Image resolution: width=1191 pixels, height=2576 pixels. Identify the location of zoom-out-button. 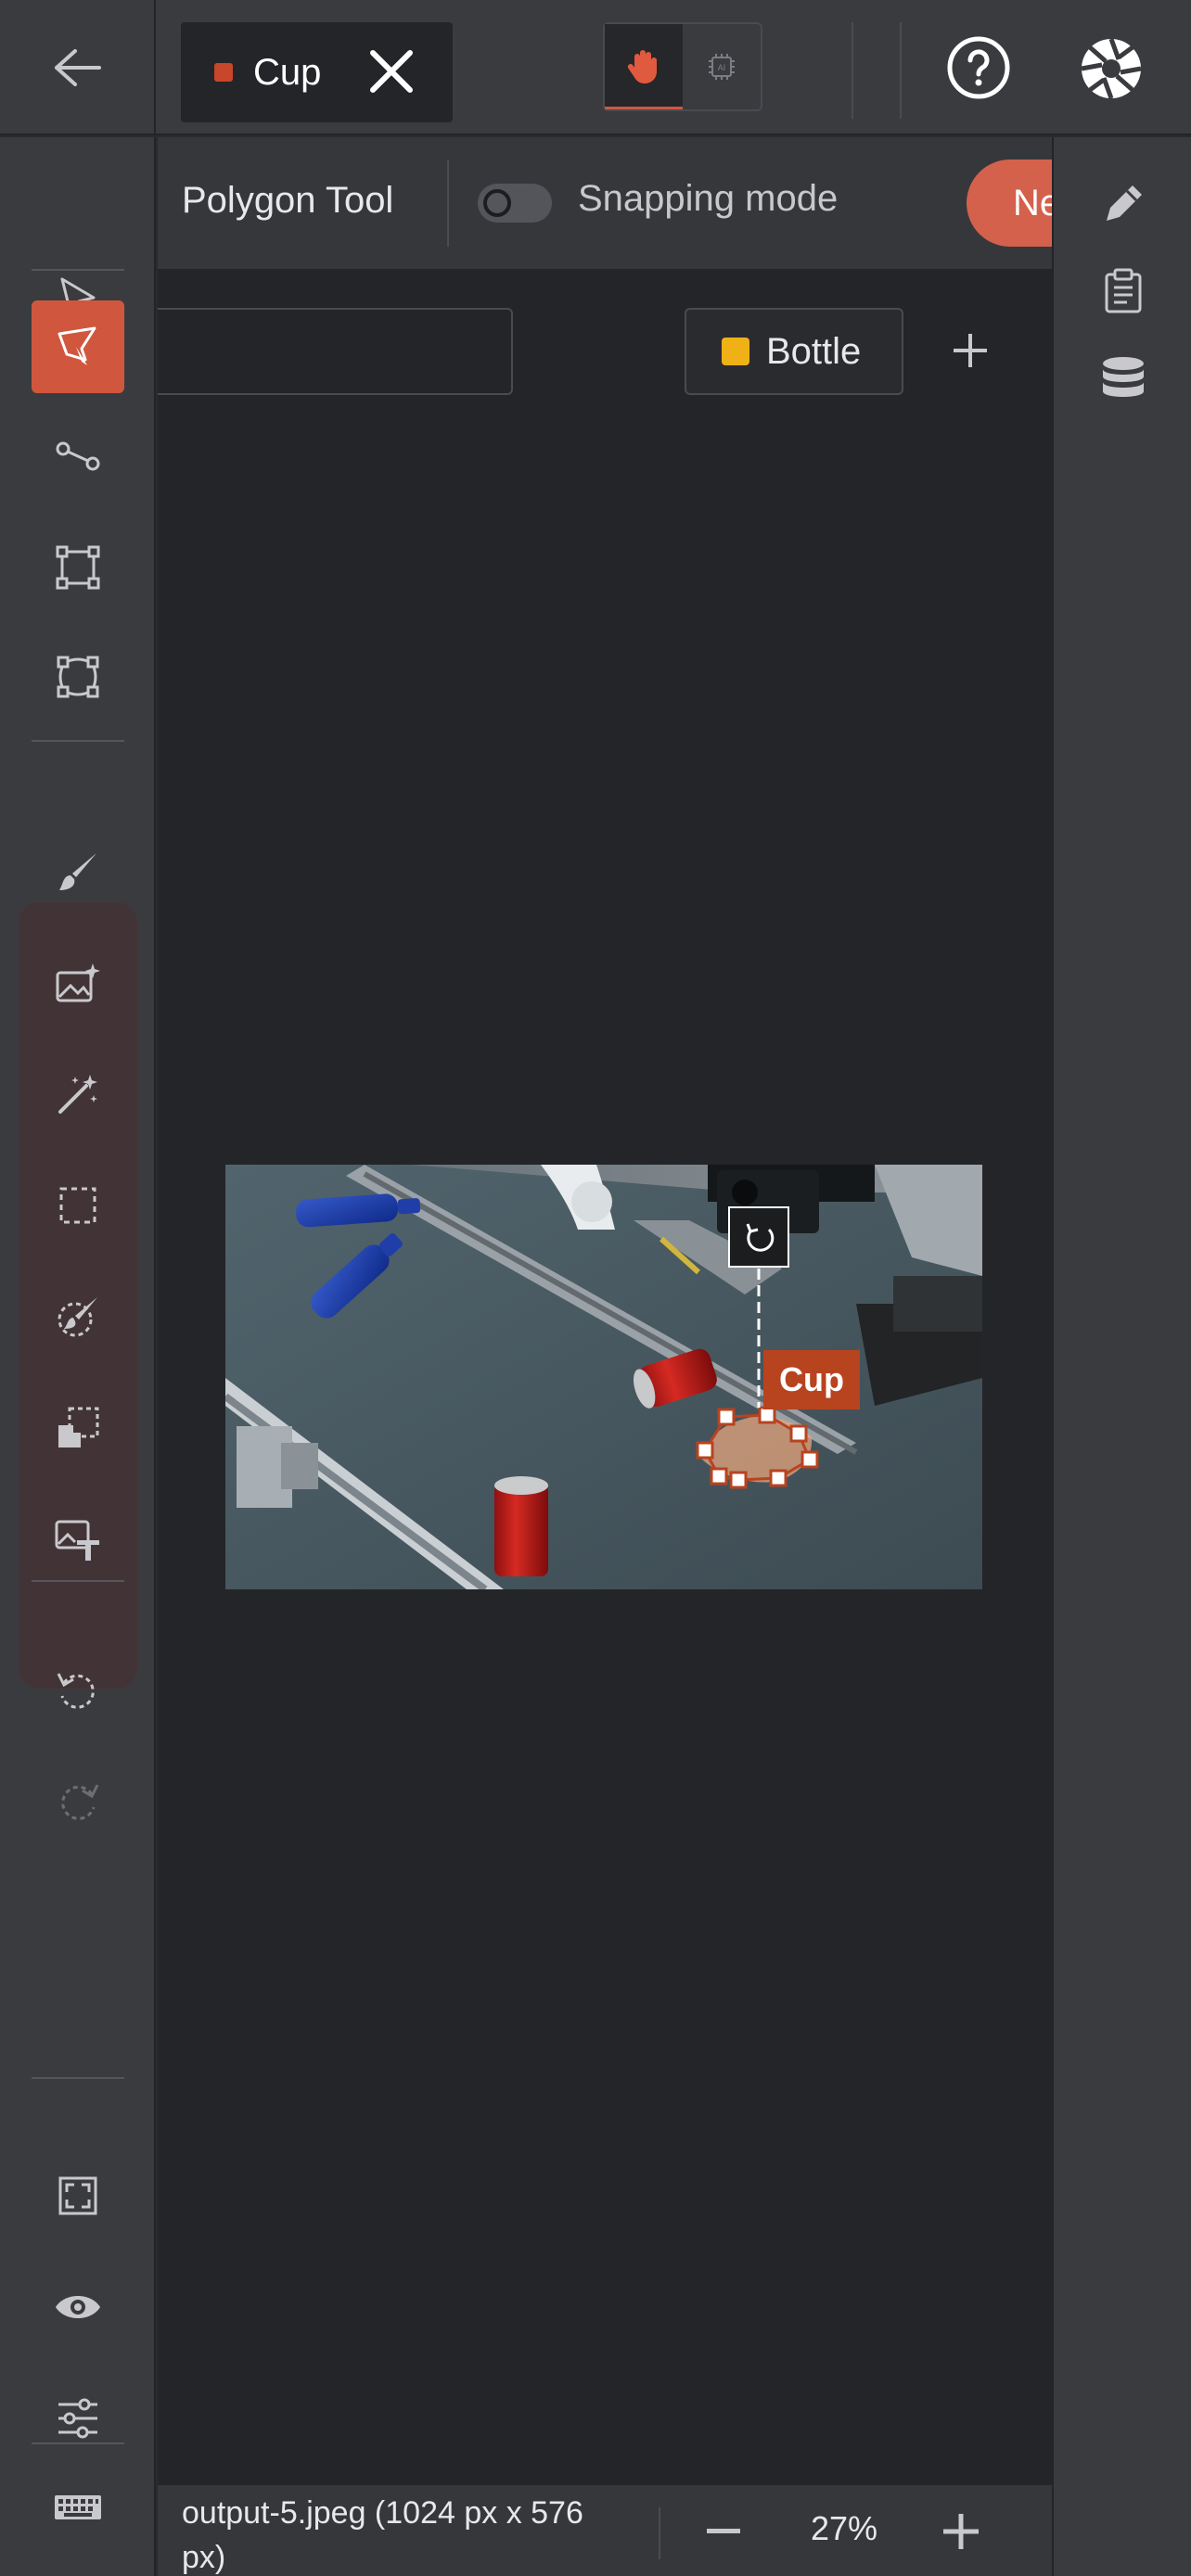
(723, 2531).